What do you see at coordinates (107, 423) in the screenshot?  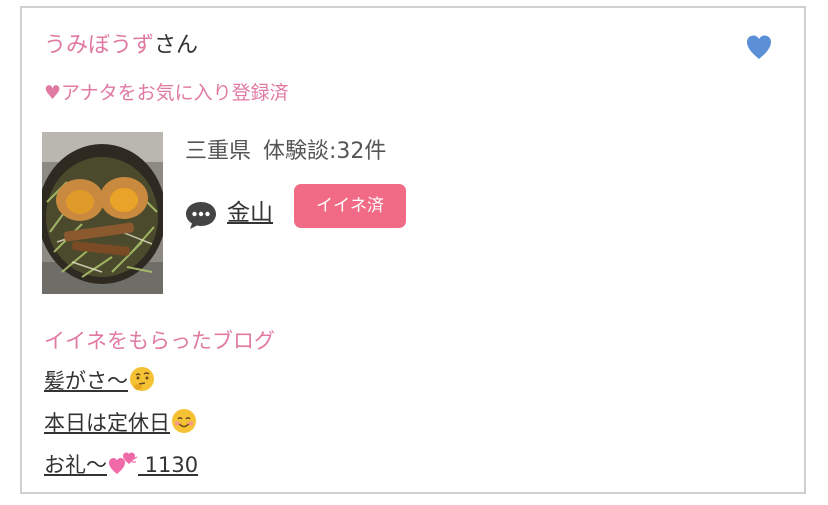 I see `blog-title: 本日は定休日` at bounding box center [107, 423].